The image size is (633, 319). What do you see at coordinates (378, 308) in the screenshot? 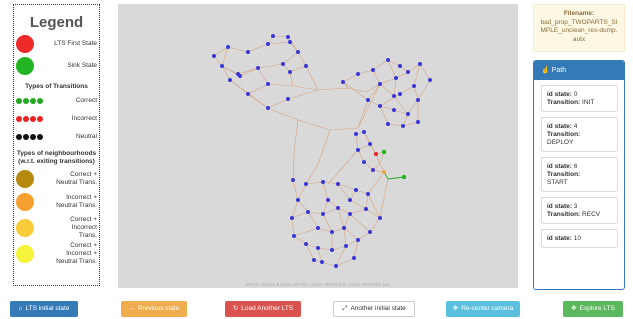
I see `another-initial-state-label: Another initial state` at bounding box center [378, 308].